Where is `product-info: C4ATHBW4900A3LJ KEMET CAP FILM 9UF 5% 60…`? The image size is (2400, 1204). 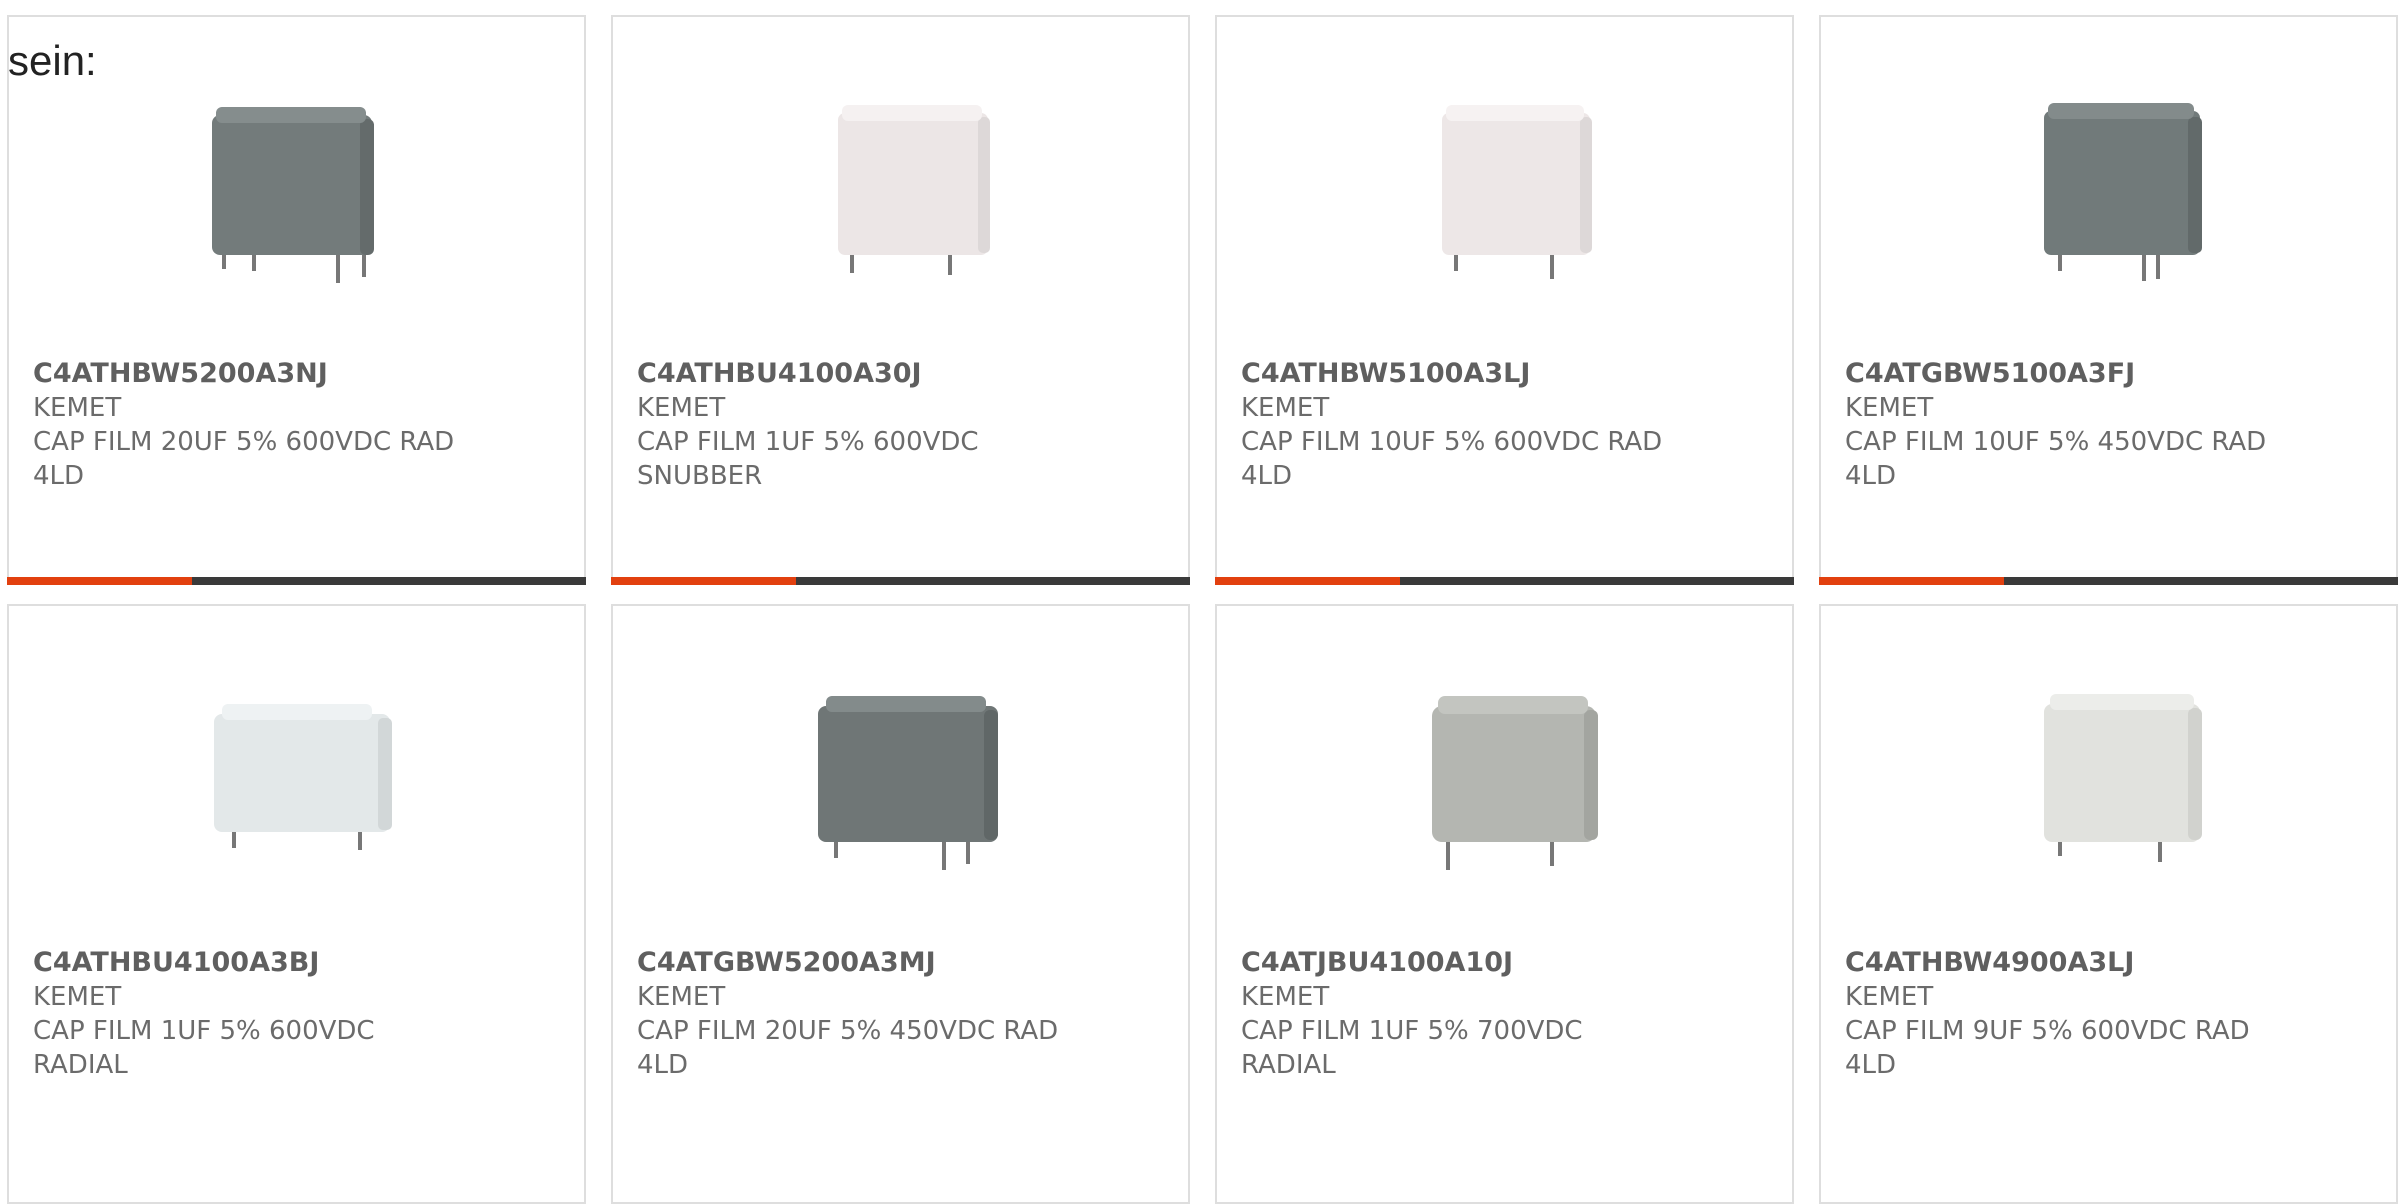
product-info: C4ATHBW4900A3LJ KEMET CAP FILM 9UF 5% 60… is located at coordinates (2108, 1014).